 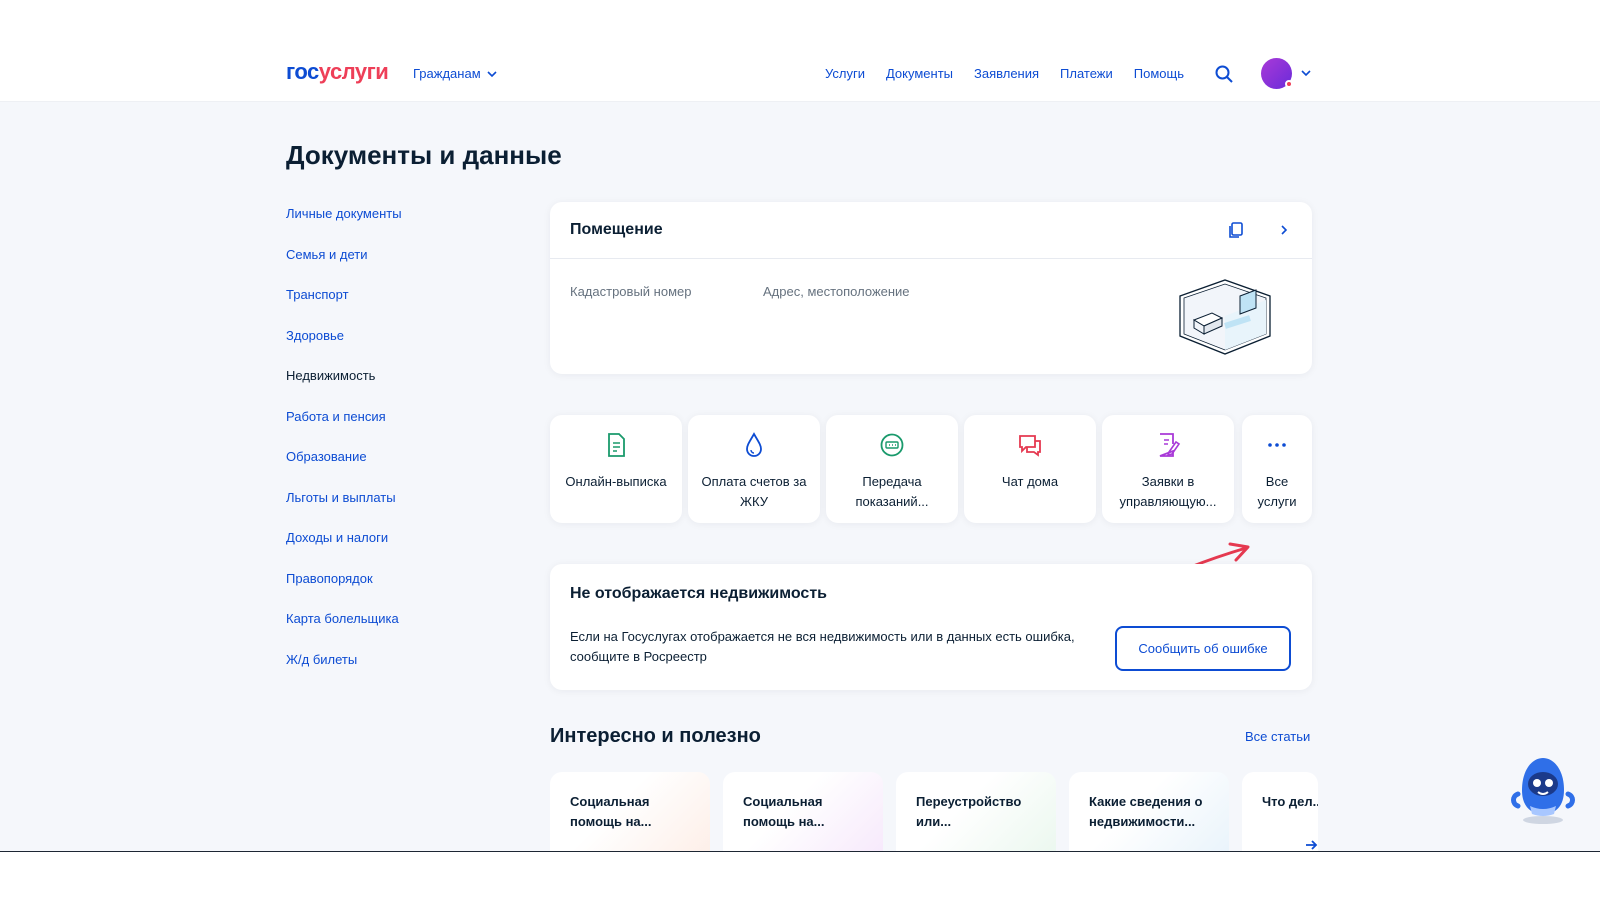 What do you see at coordinates (836, 291) in the screenshot?
I see `address-label: Адрес, местоположение` at bounding box center [836, 291].